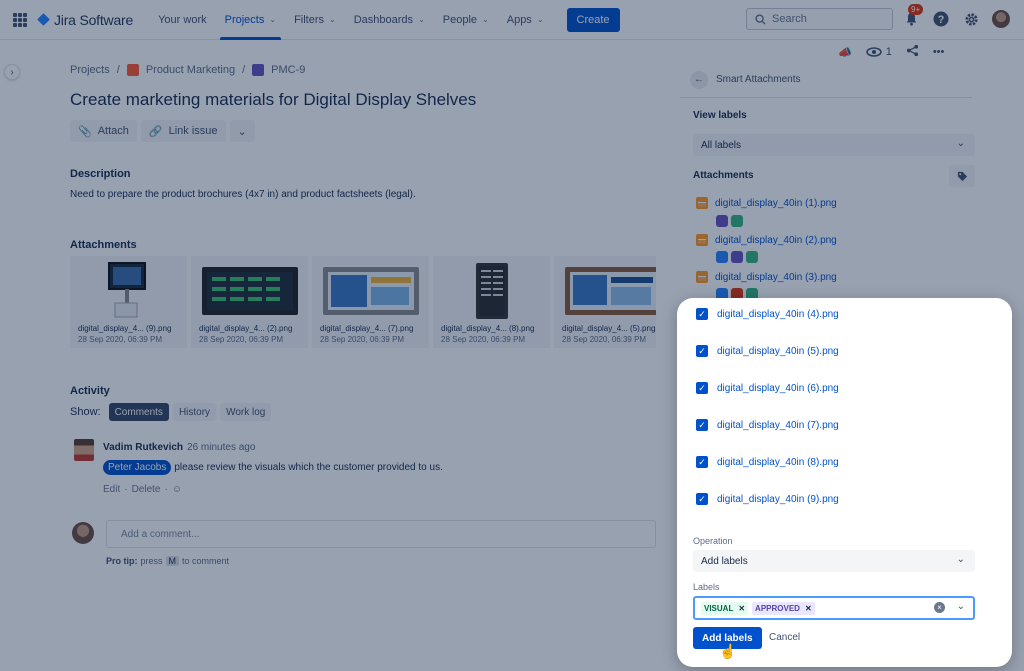 This screenshot has width=1024, height=671. Describe the element at coordinates (713, 541) in the screenshot. I see `operation-label: Operation` at that location.